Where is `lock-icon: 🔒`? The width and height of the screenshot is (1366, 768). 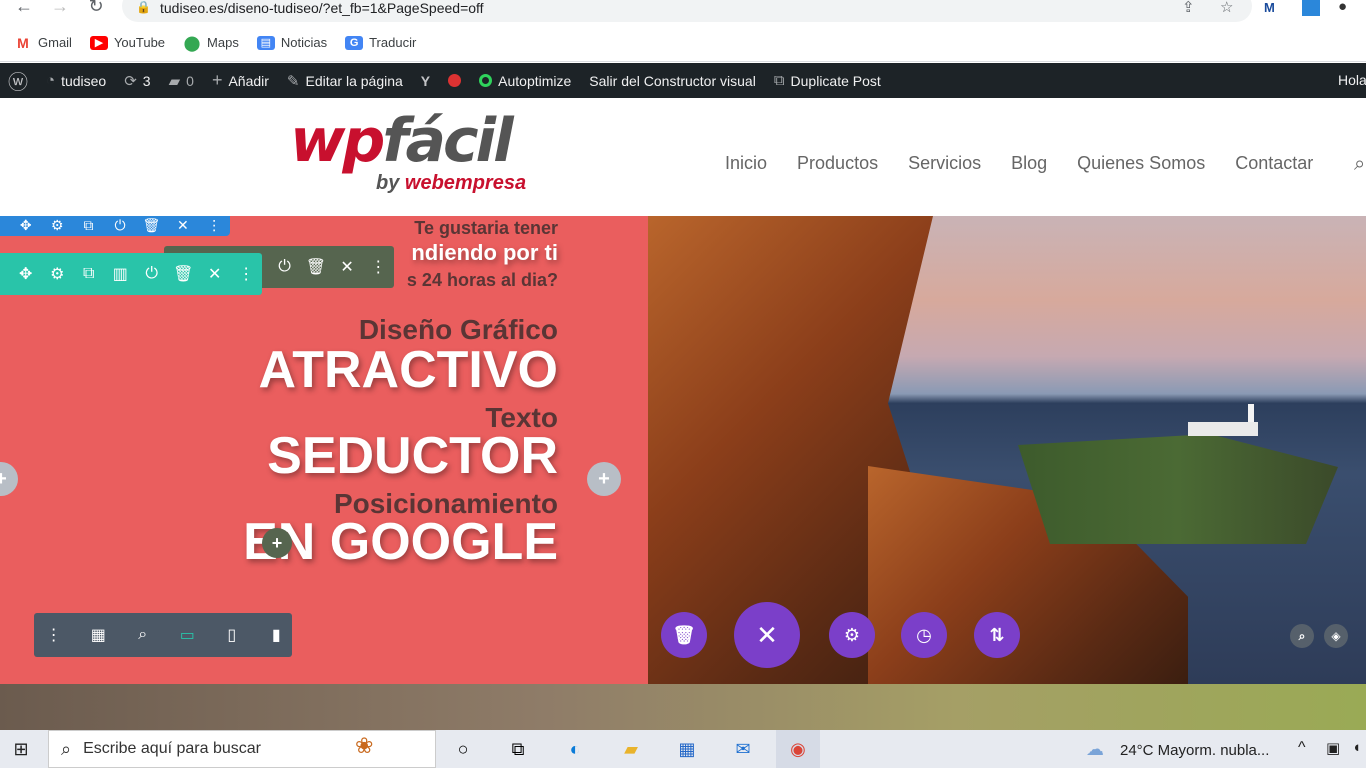
lock-icon: 🔒 is located at coordinates (143, 7).